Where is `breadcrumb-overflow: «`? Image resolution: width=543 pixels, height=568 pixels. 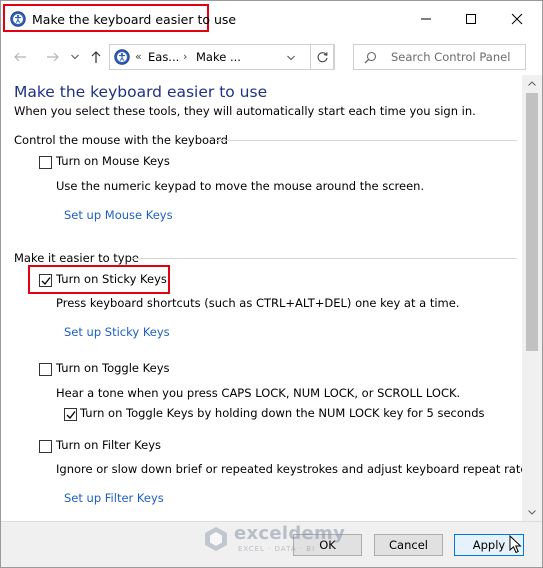
breadcrumb-overflow: « is located at coordinates (138, 56).